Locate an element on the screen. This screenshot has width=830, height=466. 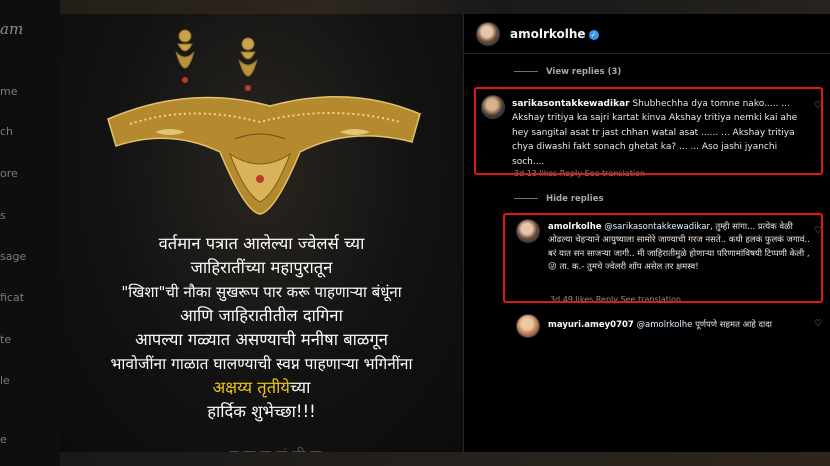
view-replies-label: View replies (3) is located at coordinates (583, 72).